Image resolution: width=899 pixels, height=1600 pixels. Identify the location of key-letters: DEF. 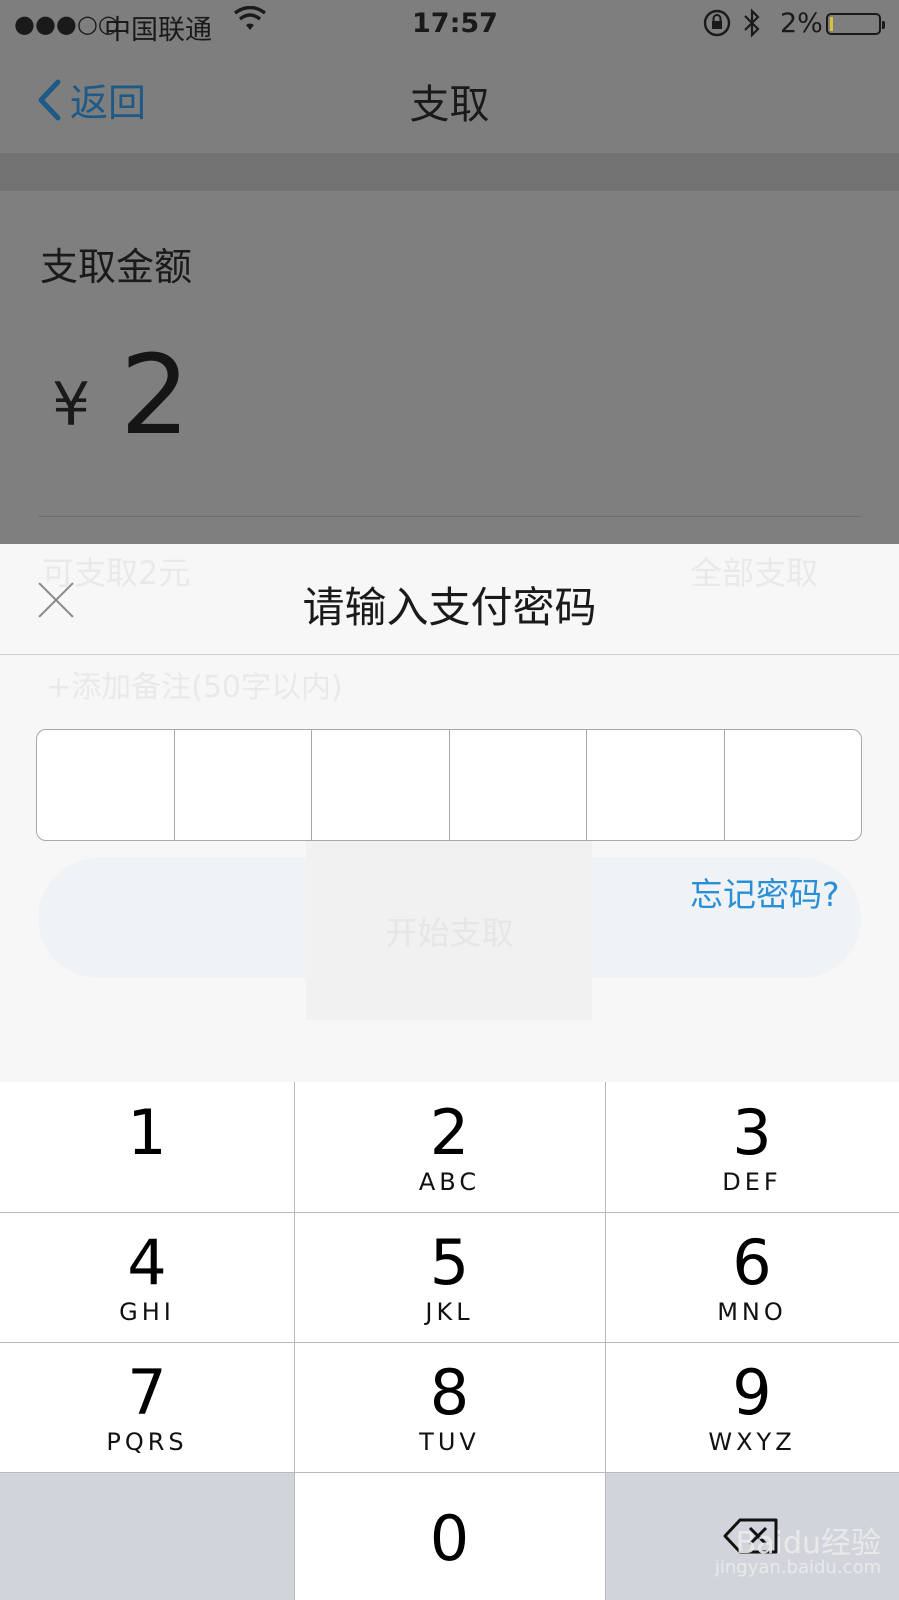
(752, 1182).